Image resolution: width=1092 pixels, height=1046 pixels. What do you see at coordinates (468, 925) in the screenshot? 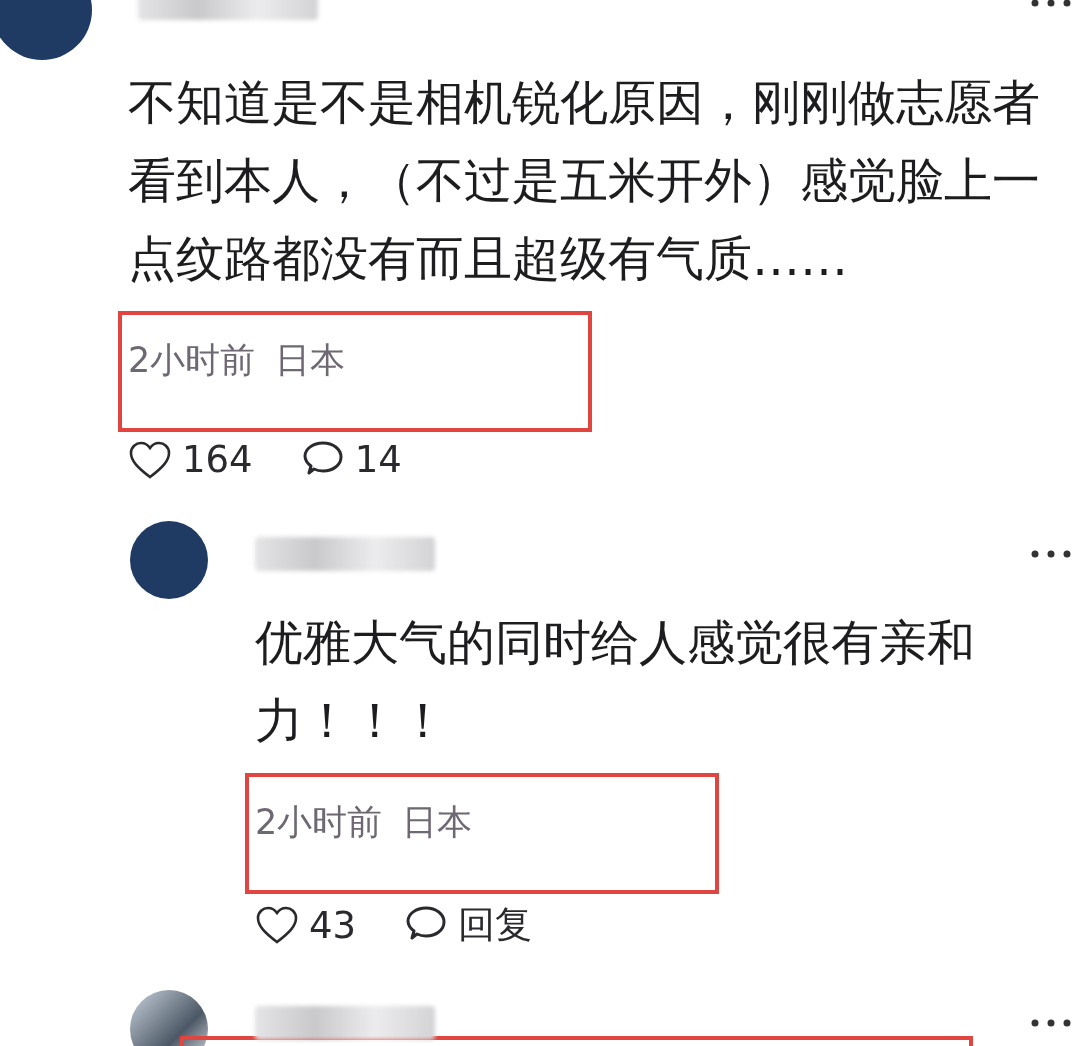
I see `reply-button: 回复` at bounding box center [468, 925].